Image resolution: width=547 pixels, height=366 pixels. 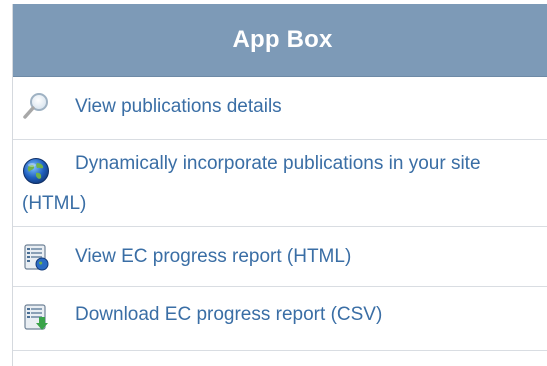 What do you see at coordinates (213, 256) in the screenshot?
I see `item-label: View EC progress report (HTML)` at bounding box center [213, 256].